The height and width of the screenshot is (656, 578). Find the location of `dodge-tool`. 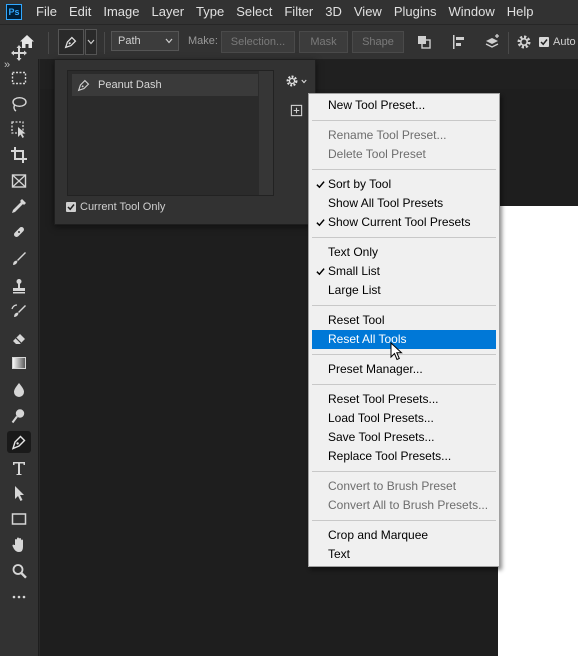

dodge-tool is located at coordinates (19, 416).